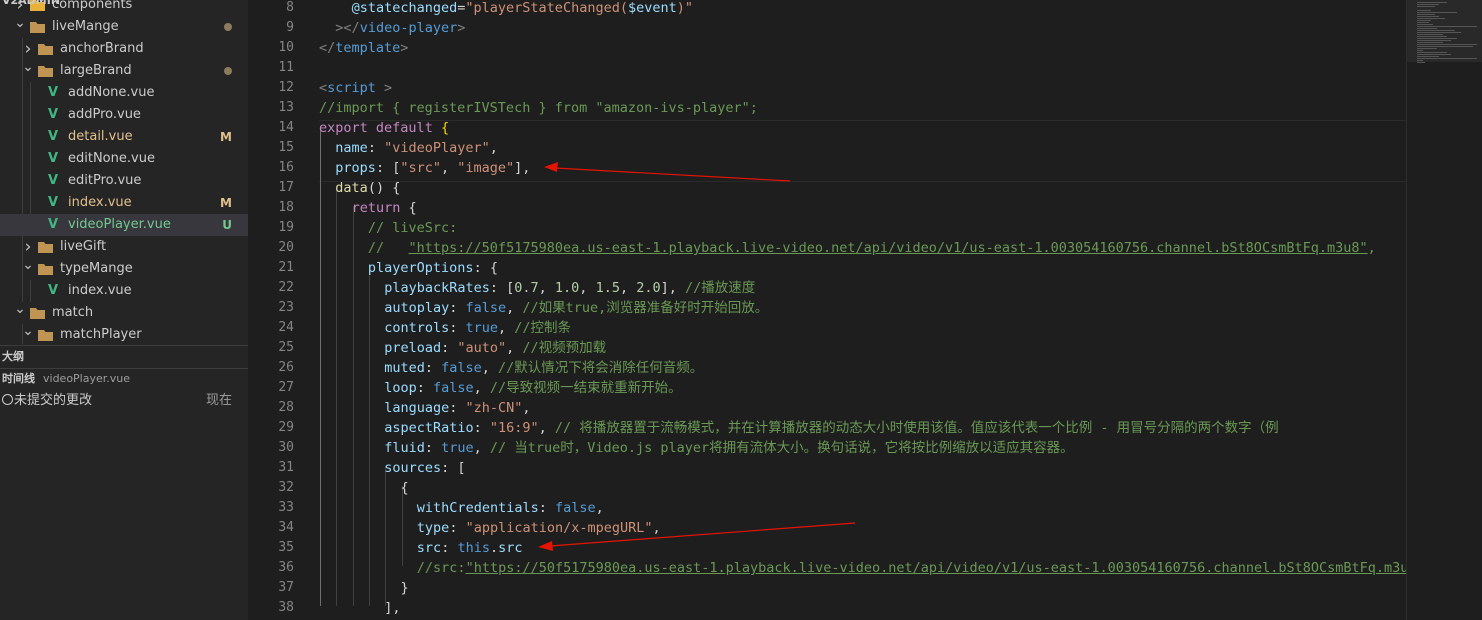  I want to click on code-token: //播放速度, so click(720, 288).